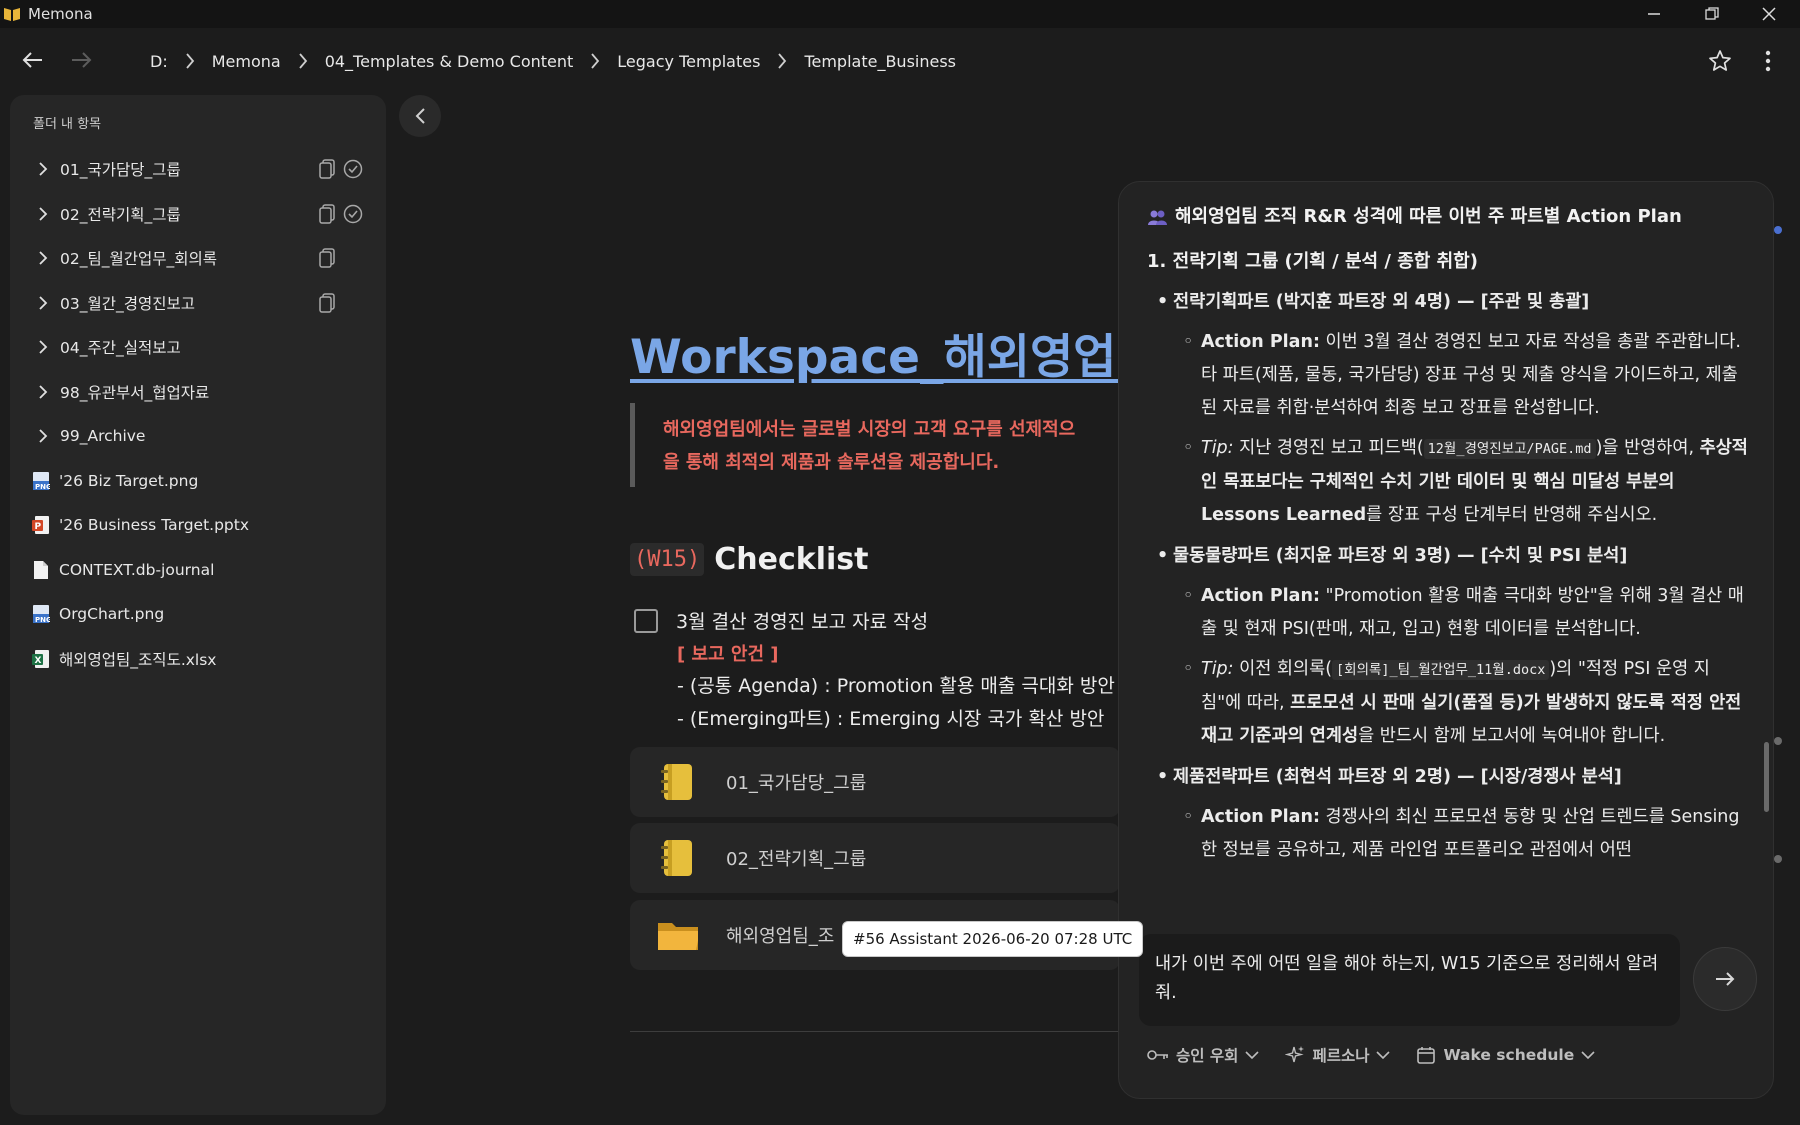  Describe the element at coordinates (41, 570) in the screenshot. I see `document-icon` at that location.